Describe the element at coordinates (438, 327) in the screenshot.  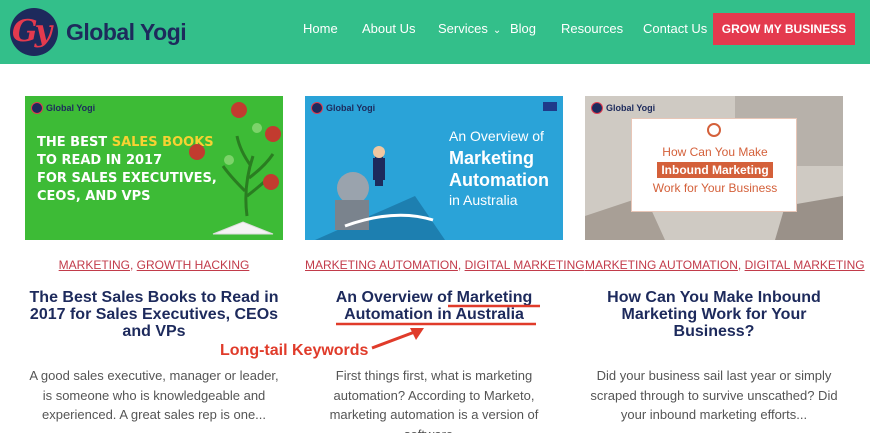
I see `annotation-overlay` at that location.